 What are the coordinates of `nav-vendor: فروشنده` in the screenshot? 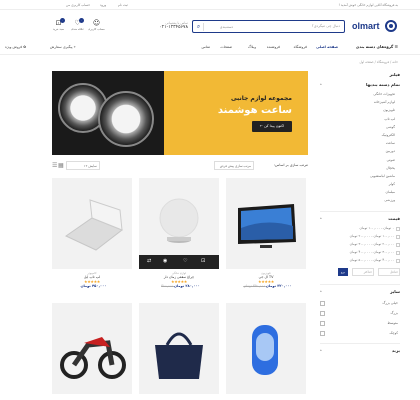 It's located at (273, 47).